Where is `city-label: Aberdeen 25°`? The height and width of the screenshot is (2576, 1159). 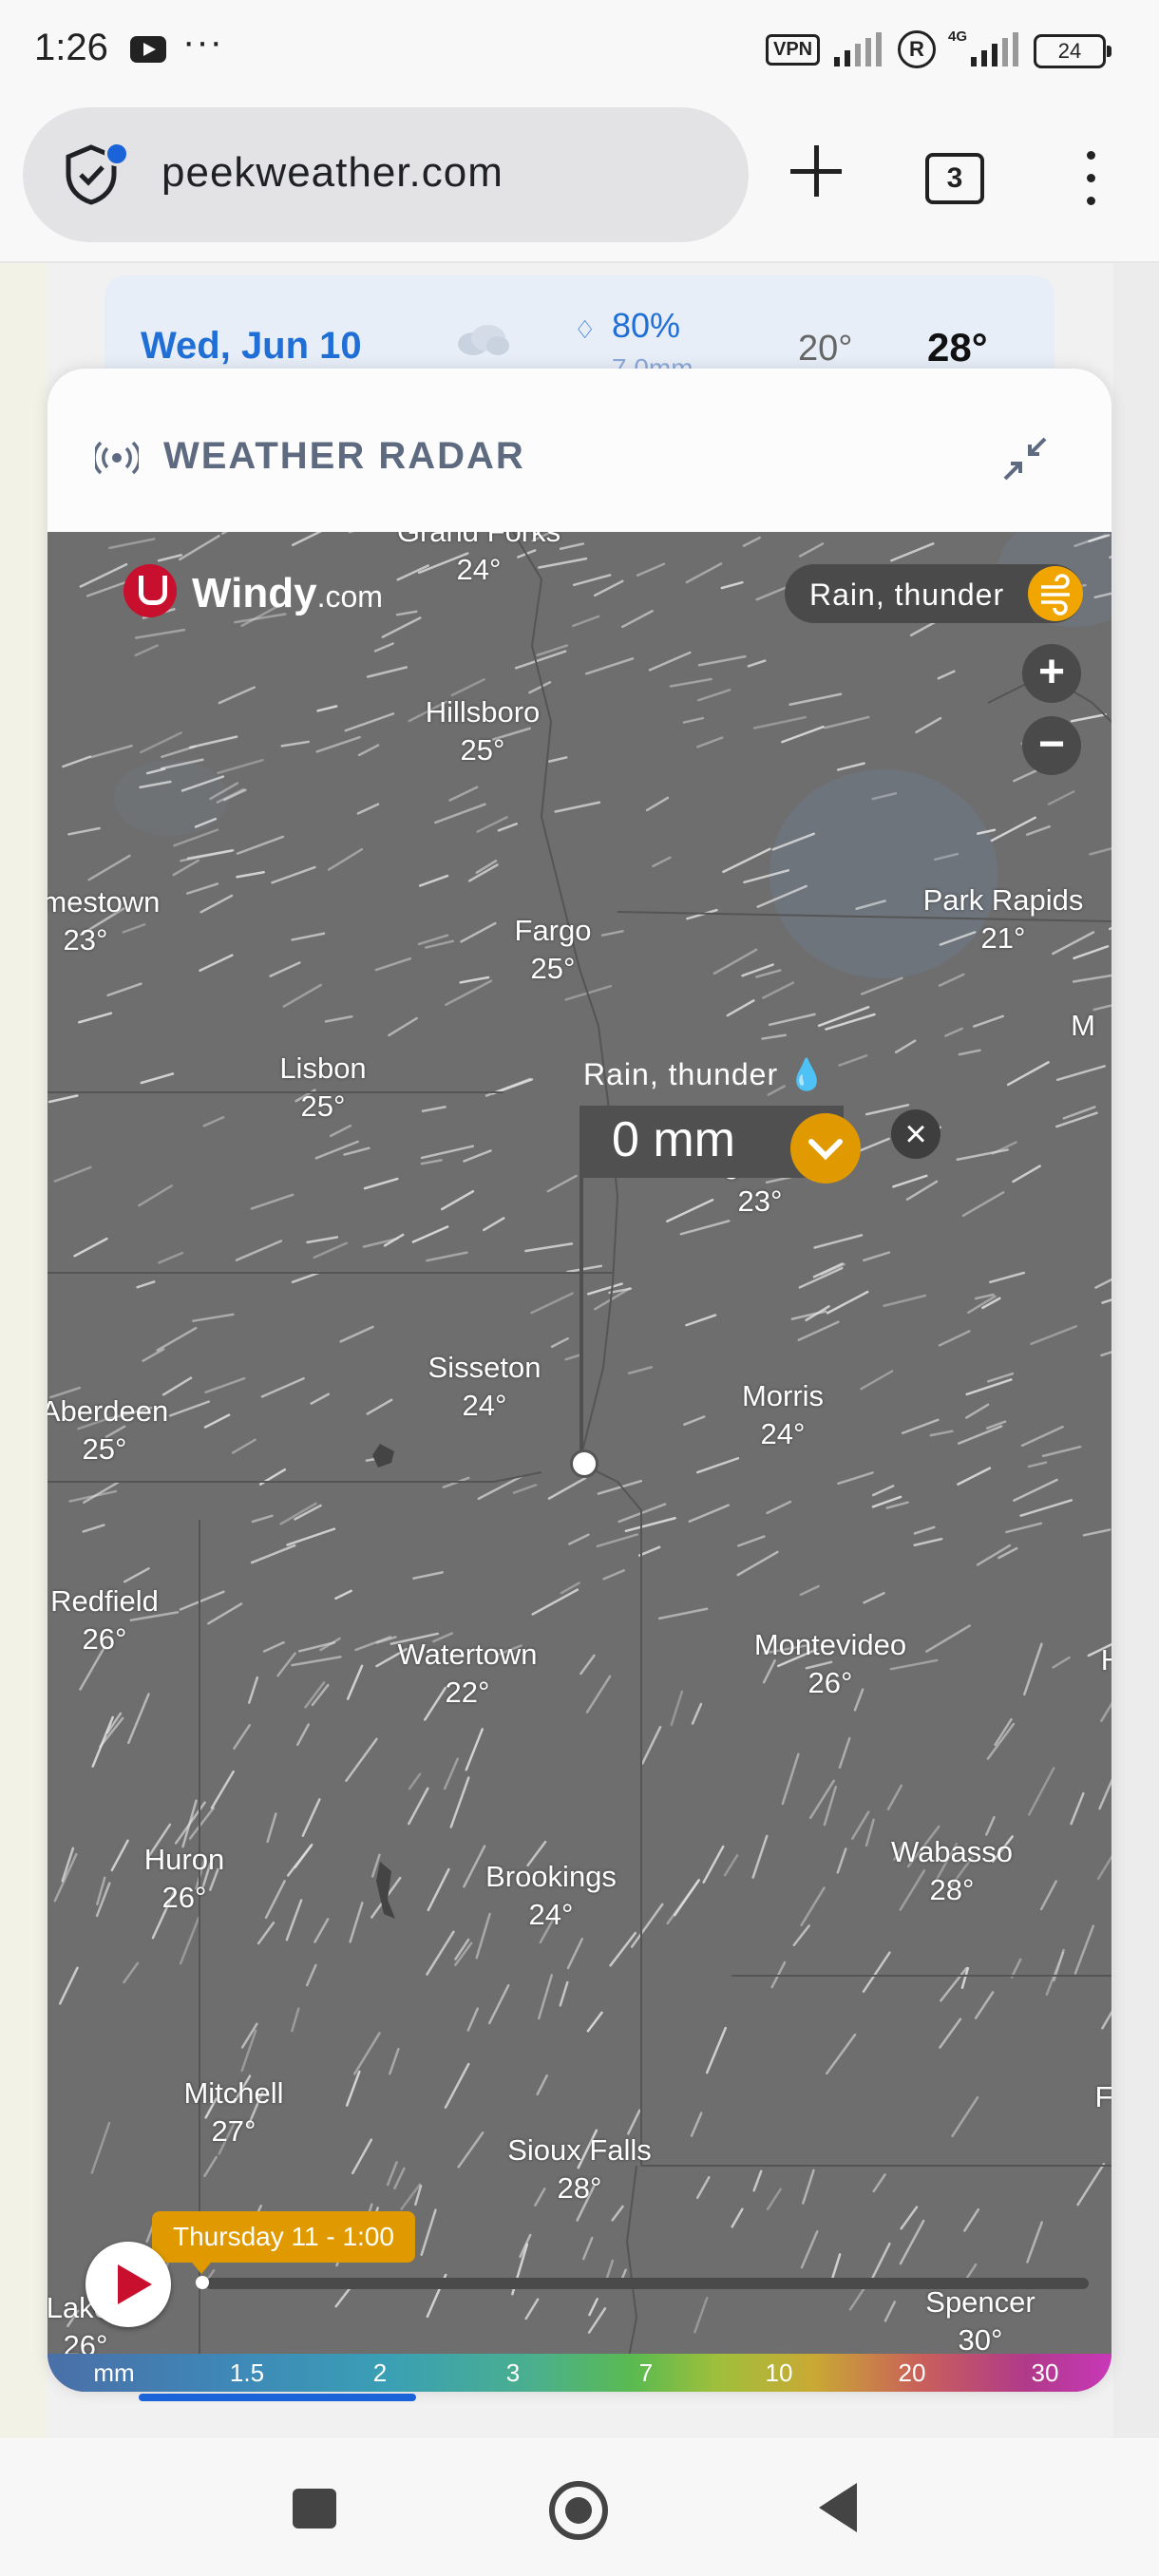 city-label: Aberdeen 25° is located at coordinates (108, 1430).